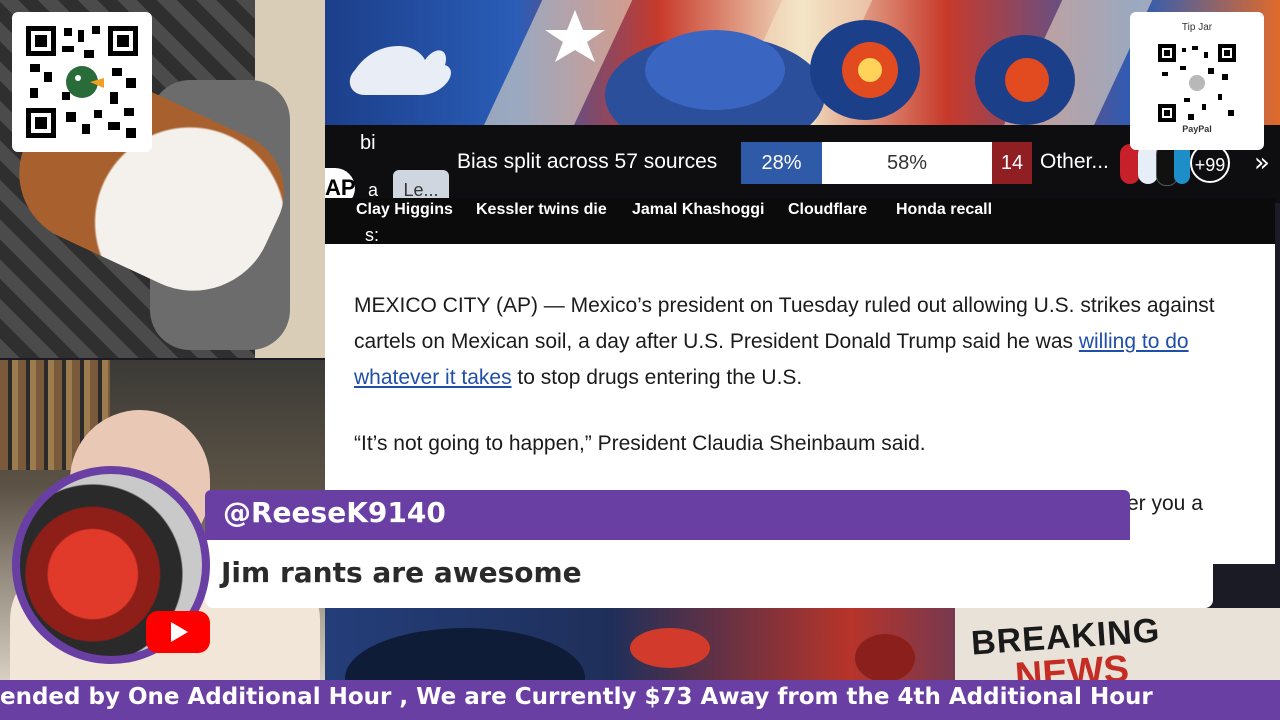  What do you see at coordinates (368, 143) in the screenshot?
I see `side-letter-1: bi` at bounding box center [368, 143].